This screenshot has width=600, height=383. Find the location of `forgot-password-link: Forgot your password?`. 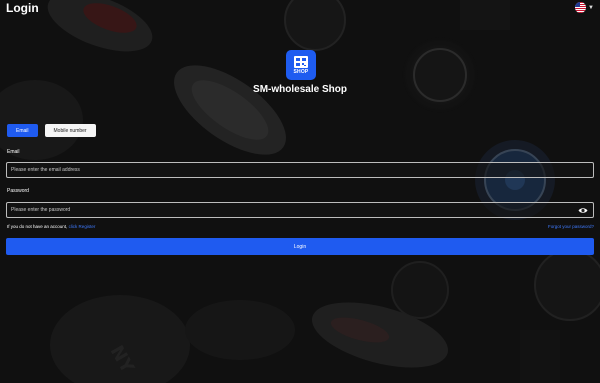

forgot-password-link: Forgot your password? is located at coordinates (571, 226).